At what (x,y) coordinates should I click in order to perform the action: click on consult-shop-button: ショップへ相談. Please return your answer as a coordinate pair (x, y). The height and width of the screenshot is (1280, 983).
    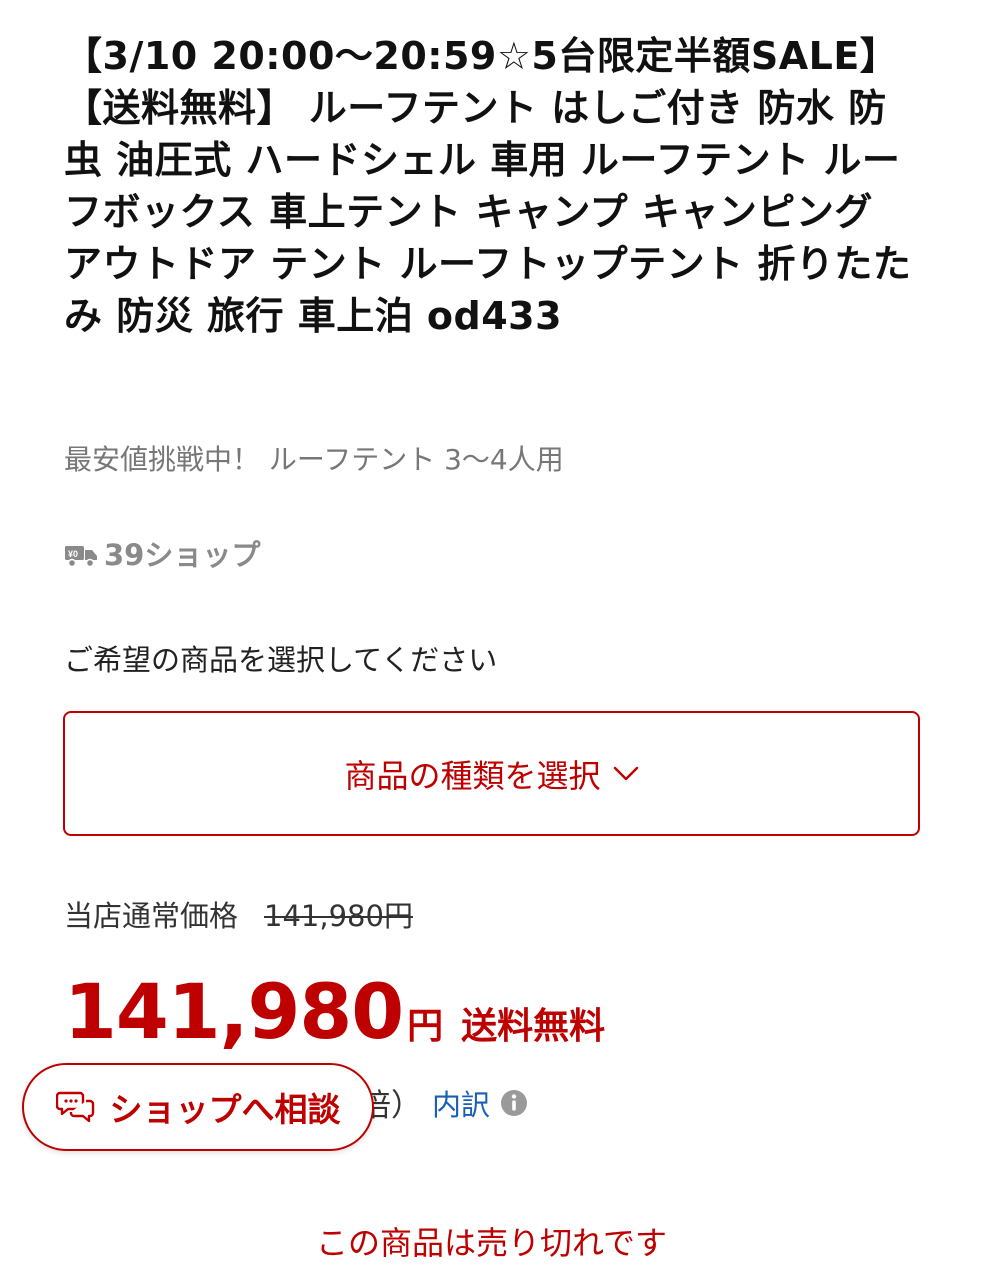
    Looking at the image, I should click on (198, 1107).